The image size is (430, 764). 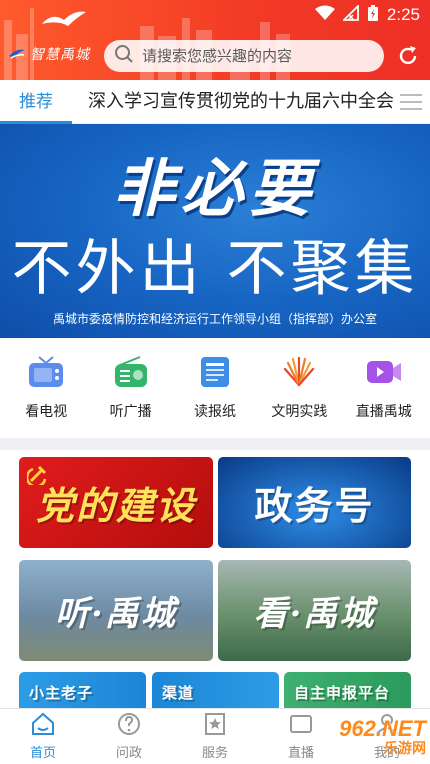 What do you see at coordinates (359, 738) in the screenshot?
I see `site-watermark: 962.NET 乐游网` at bounding box center [359, 738].